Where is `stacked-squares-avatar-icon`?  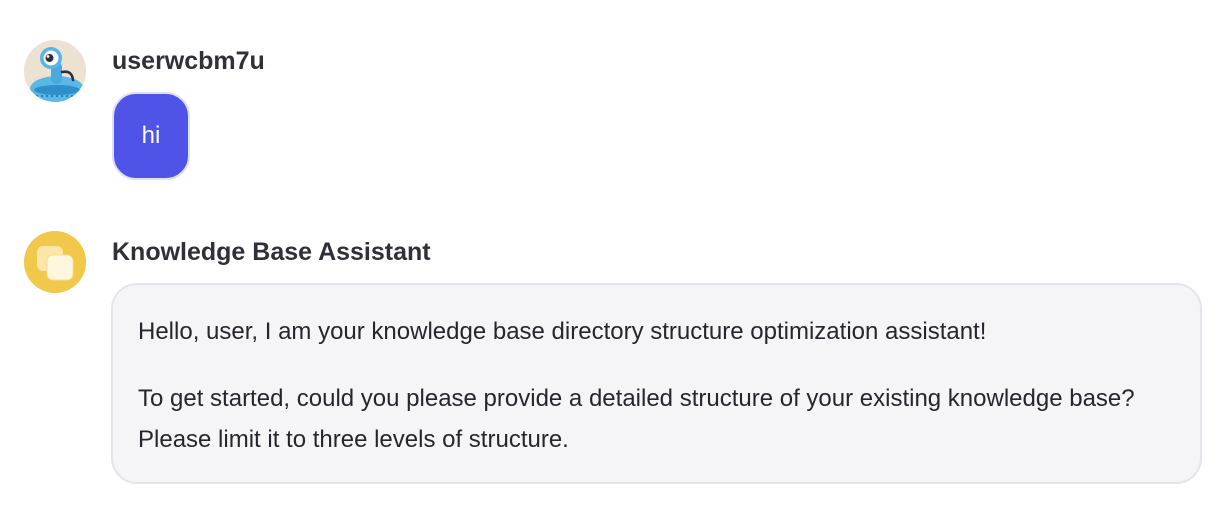 stacked-squares-avatar-icon is located at coordinates (55, 262).